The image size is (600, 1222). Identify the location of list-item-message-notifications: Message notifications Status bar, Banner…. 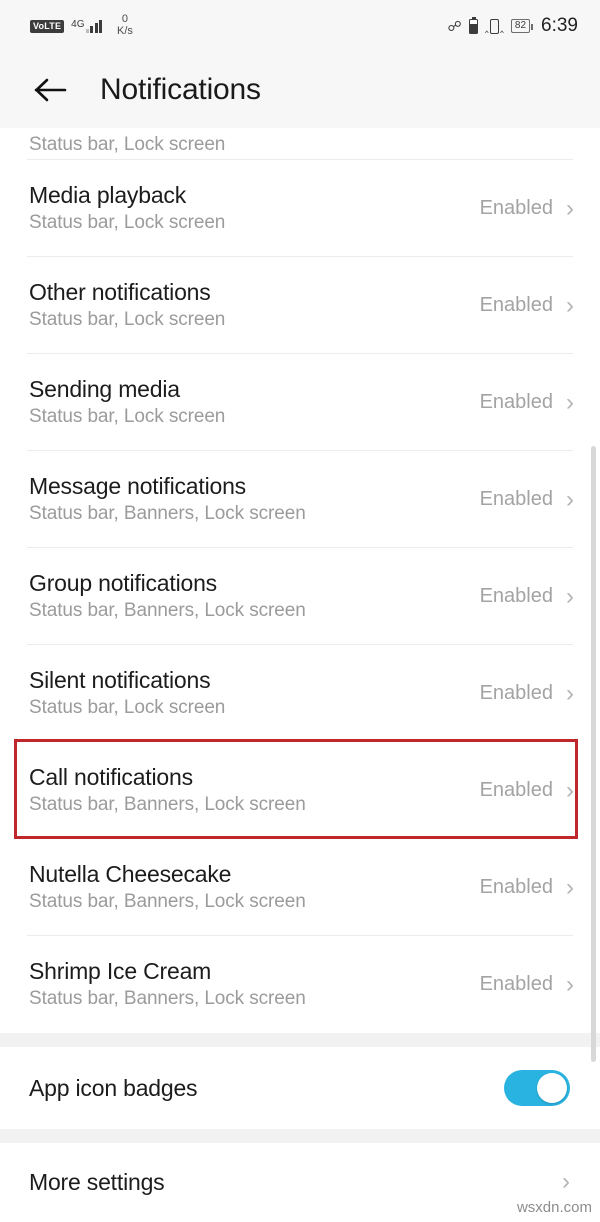
(300, 499).